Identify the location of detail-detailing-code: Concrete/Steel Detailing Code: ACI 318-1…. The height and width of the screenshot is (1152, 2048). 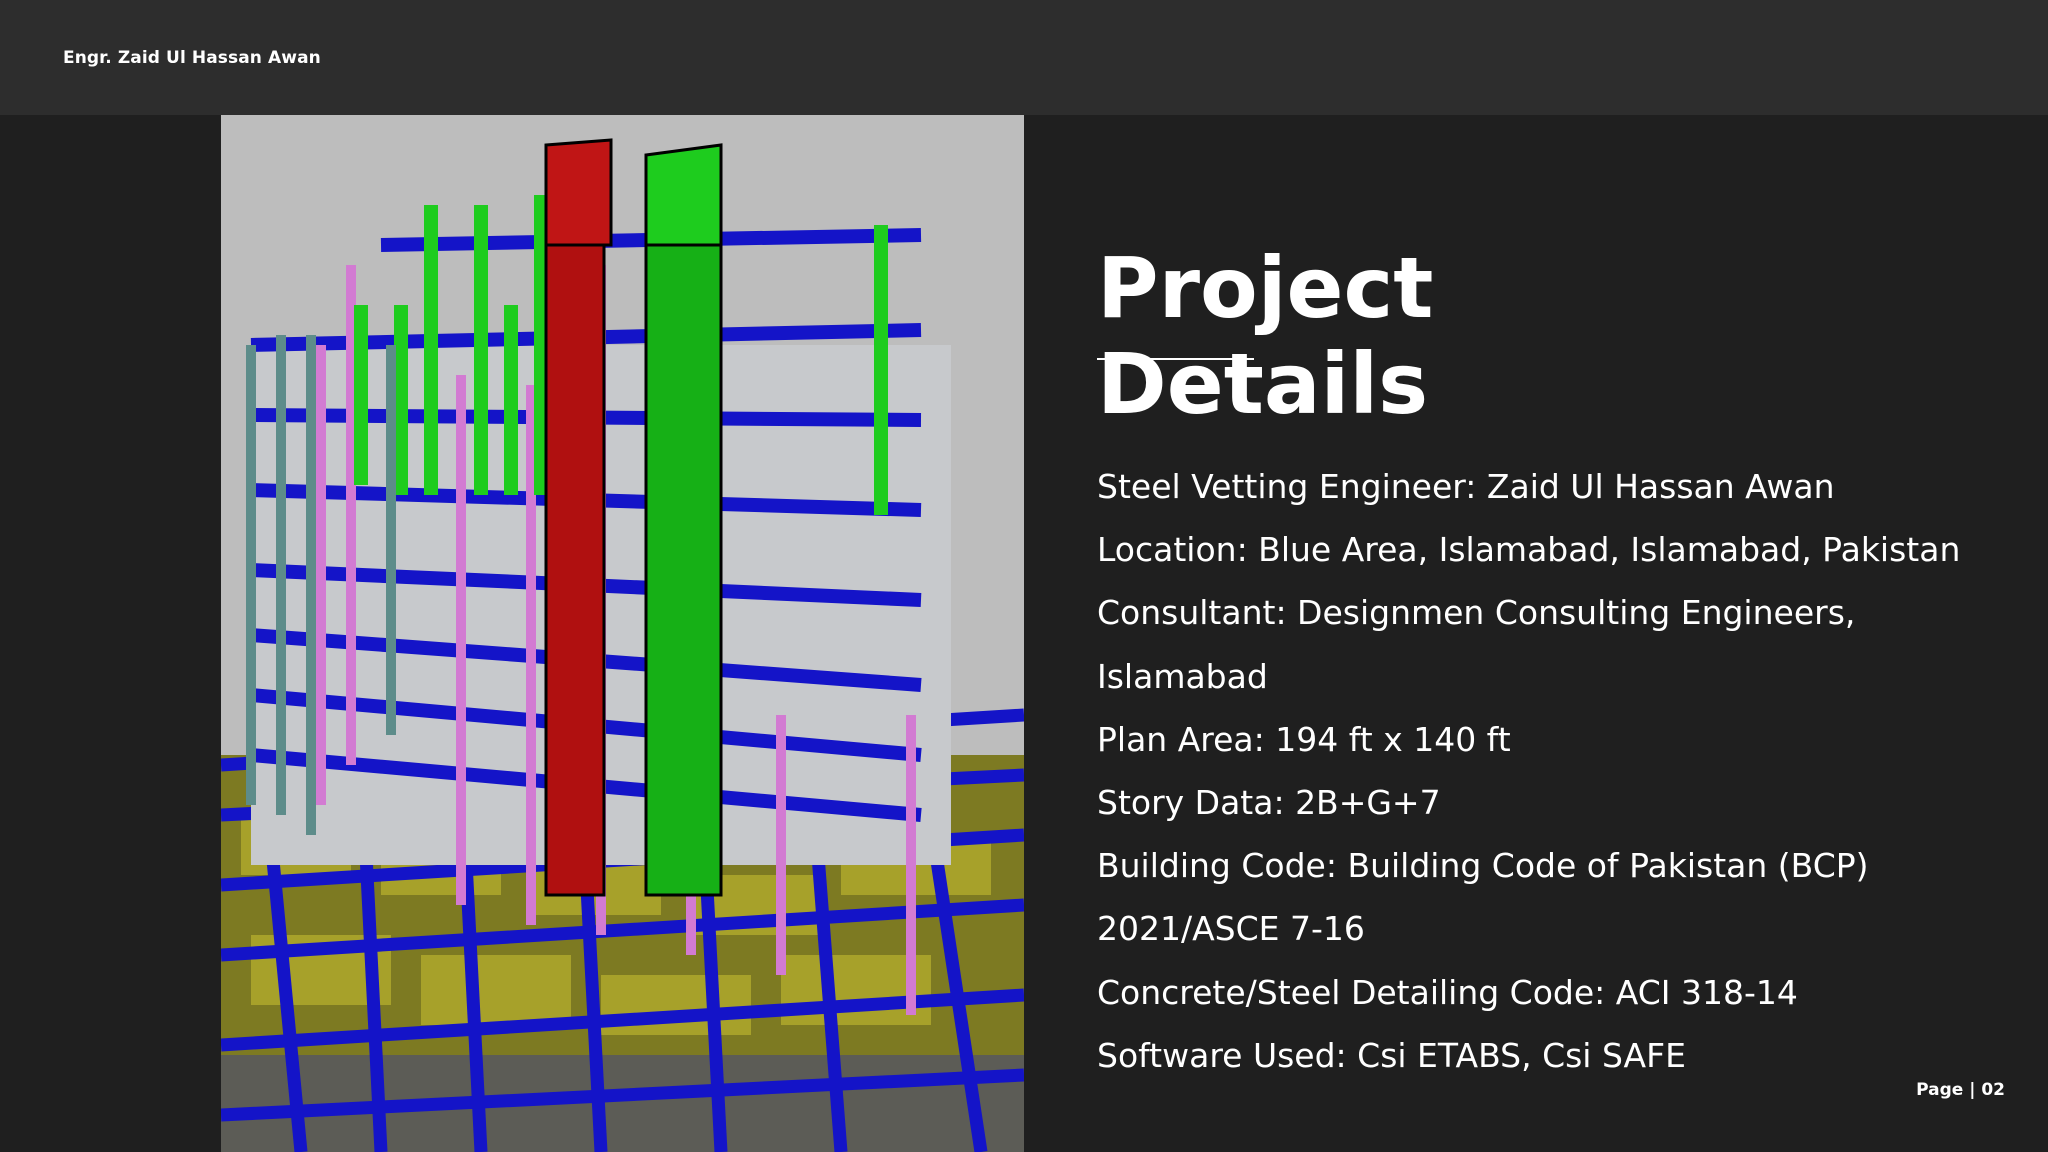
(1447, 992).